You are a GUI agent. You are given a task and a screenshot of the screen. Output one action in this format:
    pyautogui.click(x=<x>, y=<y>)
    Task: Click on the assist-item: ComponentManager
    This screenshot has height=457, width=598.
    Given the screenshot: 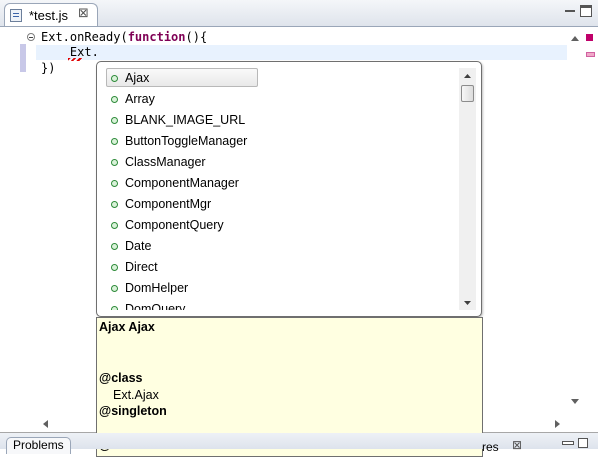 What is the action you would take?
    pyautogui.click(x=281, y=183)
    